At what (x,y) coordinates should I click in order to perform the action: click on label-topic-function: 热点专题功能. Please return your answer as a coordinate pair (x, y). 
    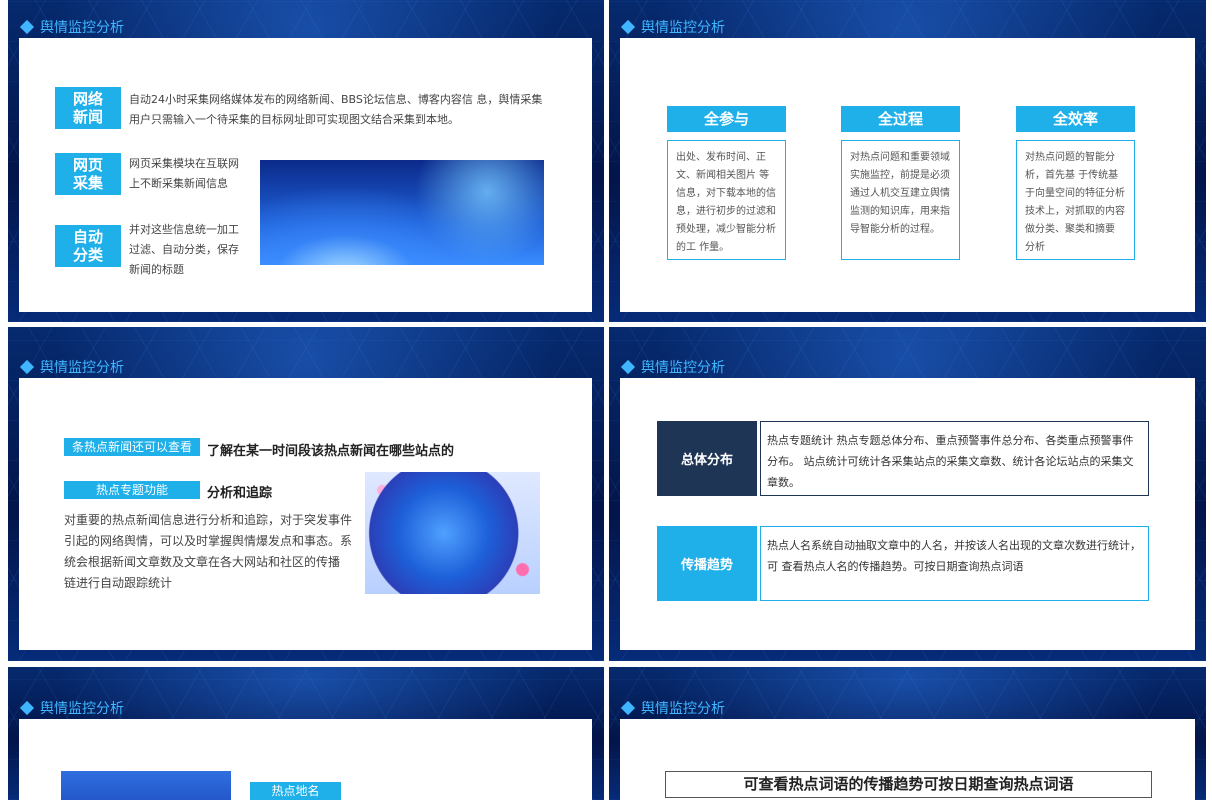
    Looking at the image, I should click on (132, 490).